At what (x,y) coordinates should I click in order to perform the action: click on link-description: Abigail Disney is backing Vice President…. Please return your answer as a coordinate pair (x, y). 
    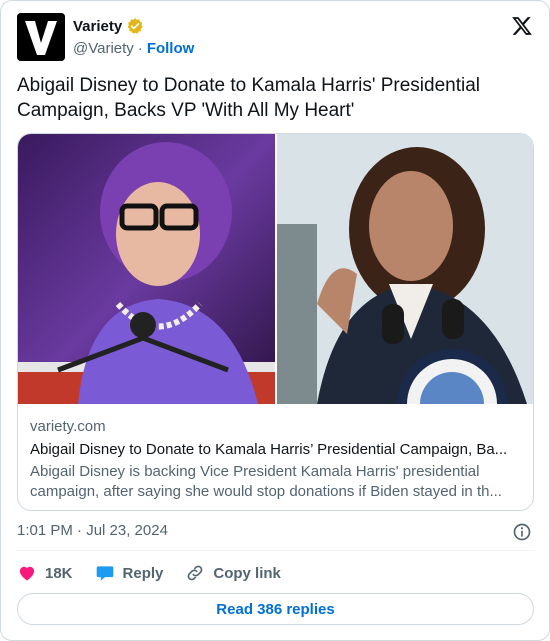
    Looking at the image, I should click on (266, 481).